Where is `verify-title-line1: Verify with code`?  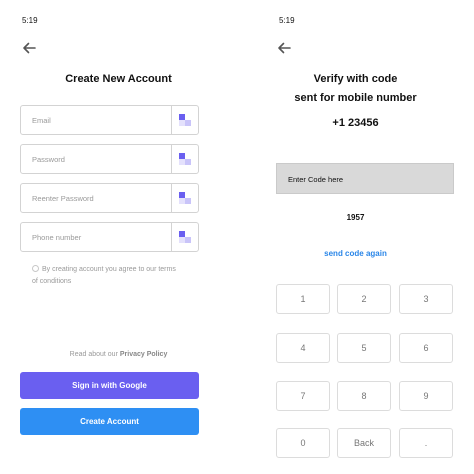
verify-title-line1: Verify with code is located at coordinates (355, 79).